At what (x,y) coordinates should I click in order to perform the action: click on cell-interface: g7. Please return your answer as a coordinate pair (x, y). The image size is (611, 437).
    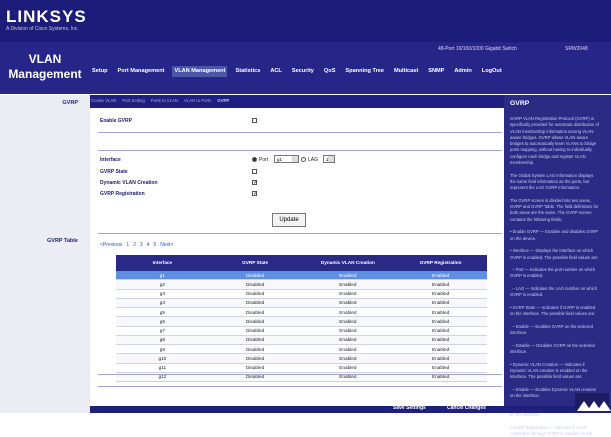
    Looking at the image, I should click on (162, 331).